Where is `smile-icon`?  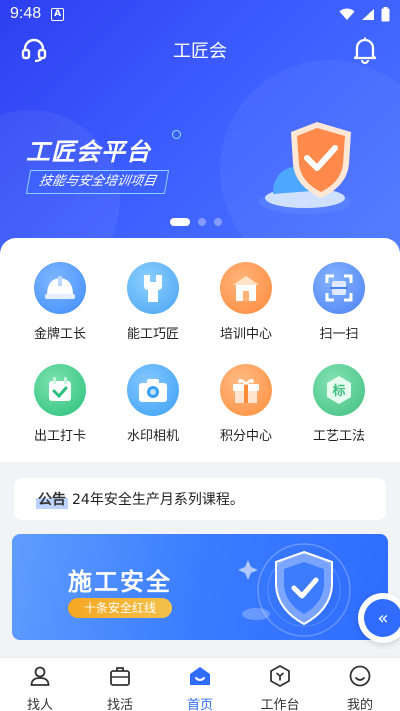
smile-icon is located at coordinates (360, 676).